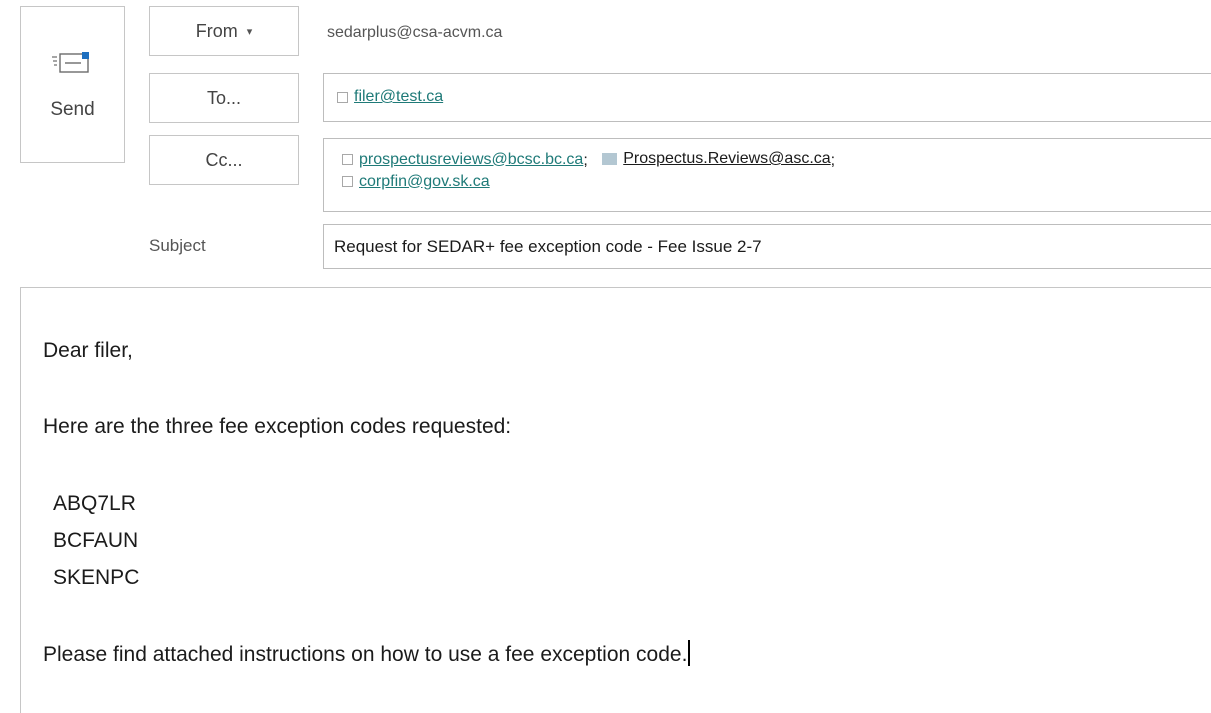 The width and height of the screenshot is (1211, 713). I want to click on send-button: Send, so click(72, 84).